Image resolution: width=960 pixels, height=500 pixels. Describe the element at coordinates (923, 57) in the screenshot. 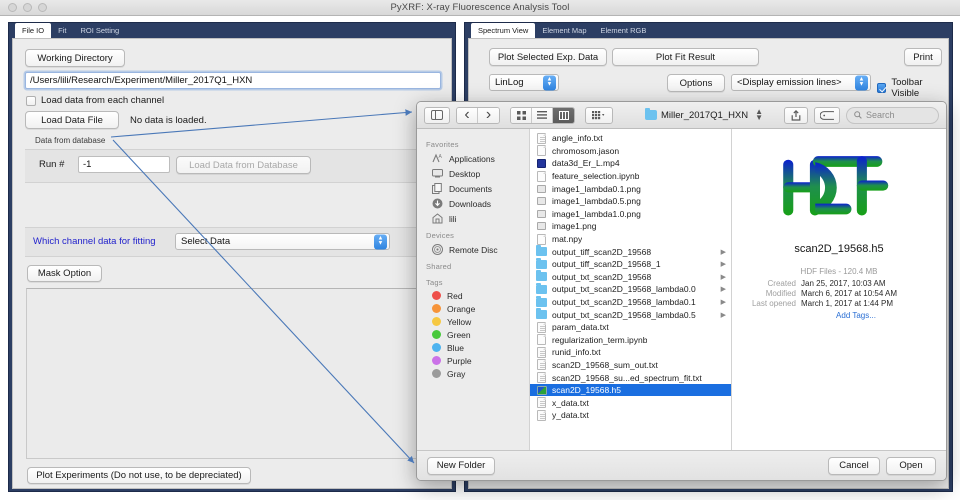

I see `print-button: Print` at that location.